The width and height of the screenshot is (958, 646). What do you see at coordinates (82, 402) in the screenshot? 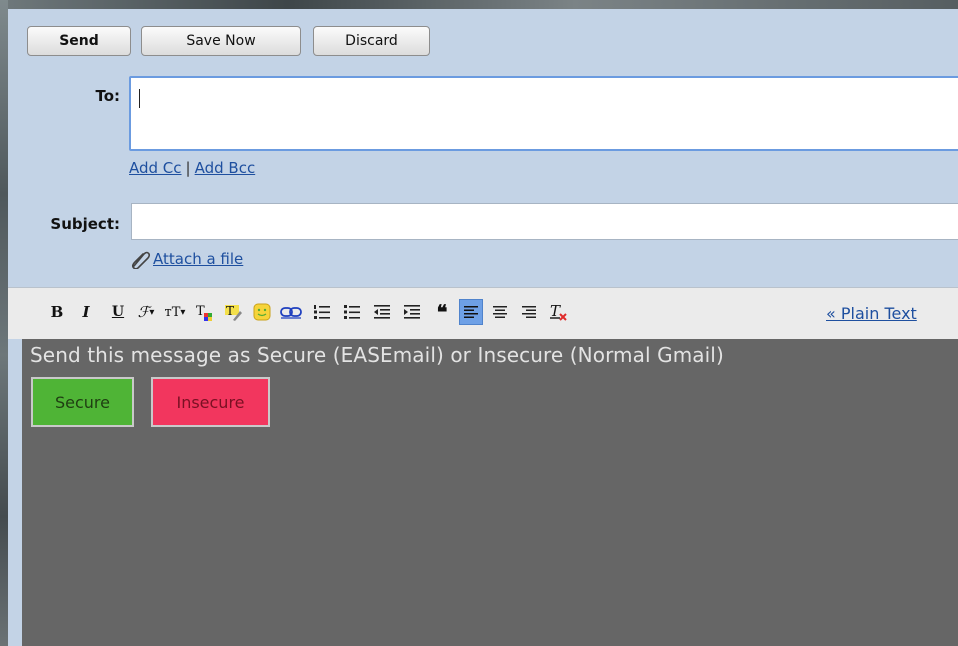
I see `secure-button: Secure` at bounding box center [82, 402].